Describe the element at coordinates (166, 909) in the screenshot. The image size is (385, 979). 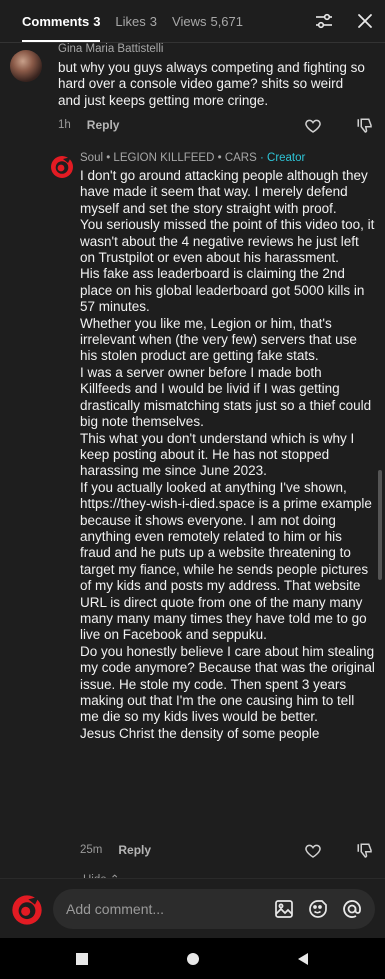
I see `comment-input` at that location.